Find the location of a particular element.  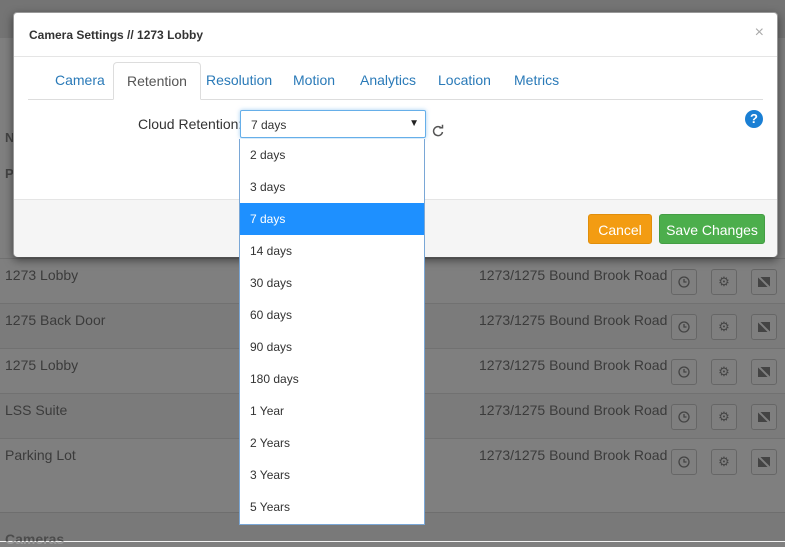

option-1-year: 1 Year is located at coordinates (332, 411).